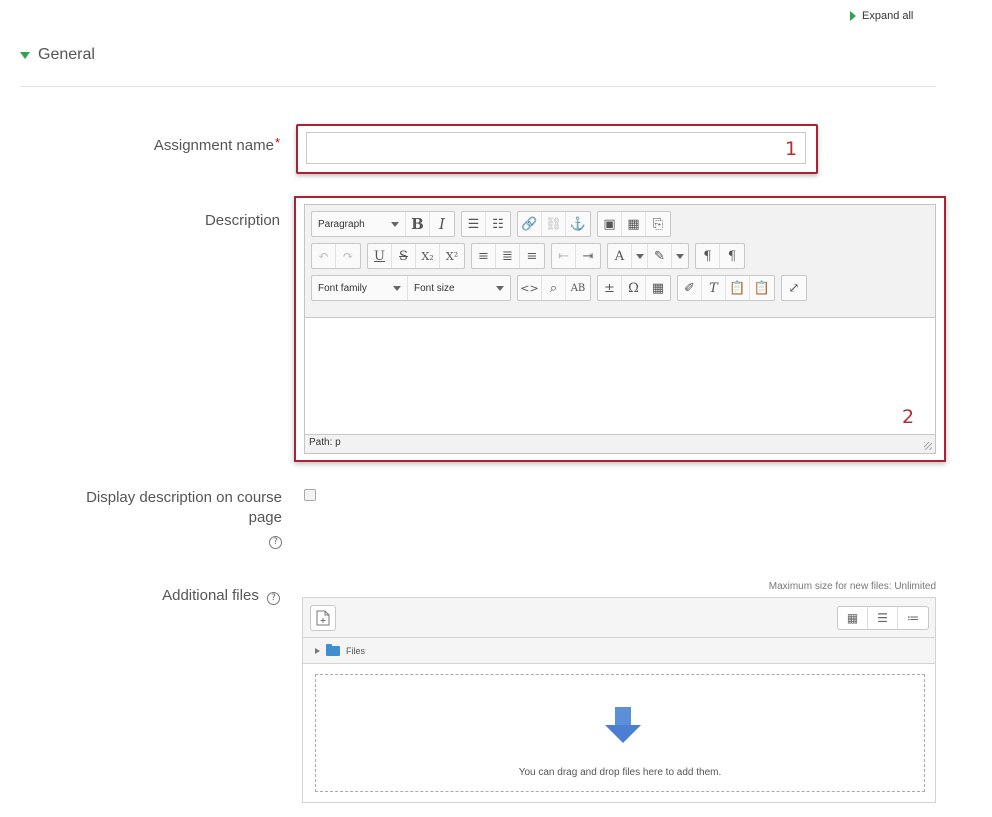 This screenshot has width=992, height=817. I want to click on background-color-dropdown, so click(680, 256).